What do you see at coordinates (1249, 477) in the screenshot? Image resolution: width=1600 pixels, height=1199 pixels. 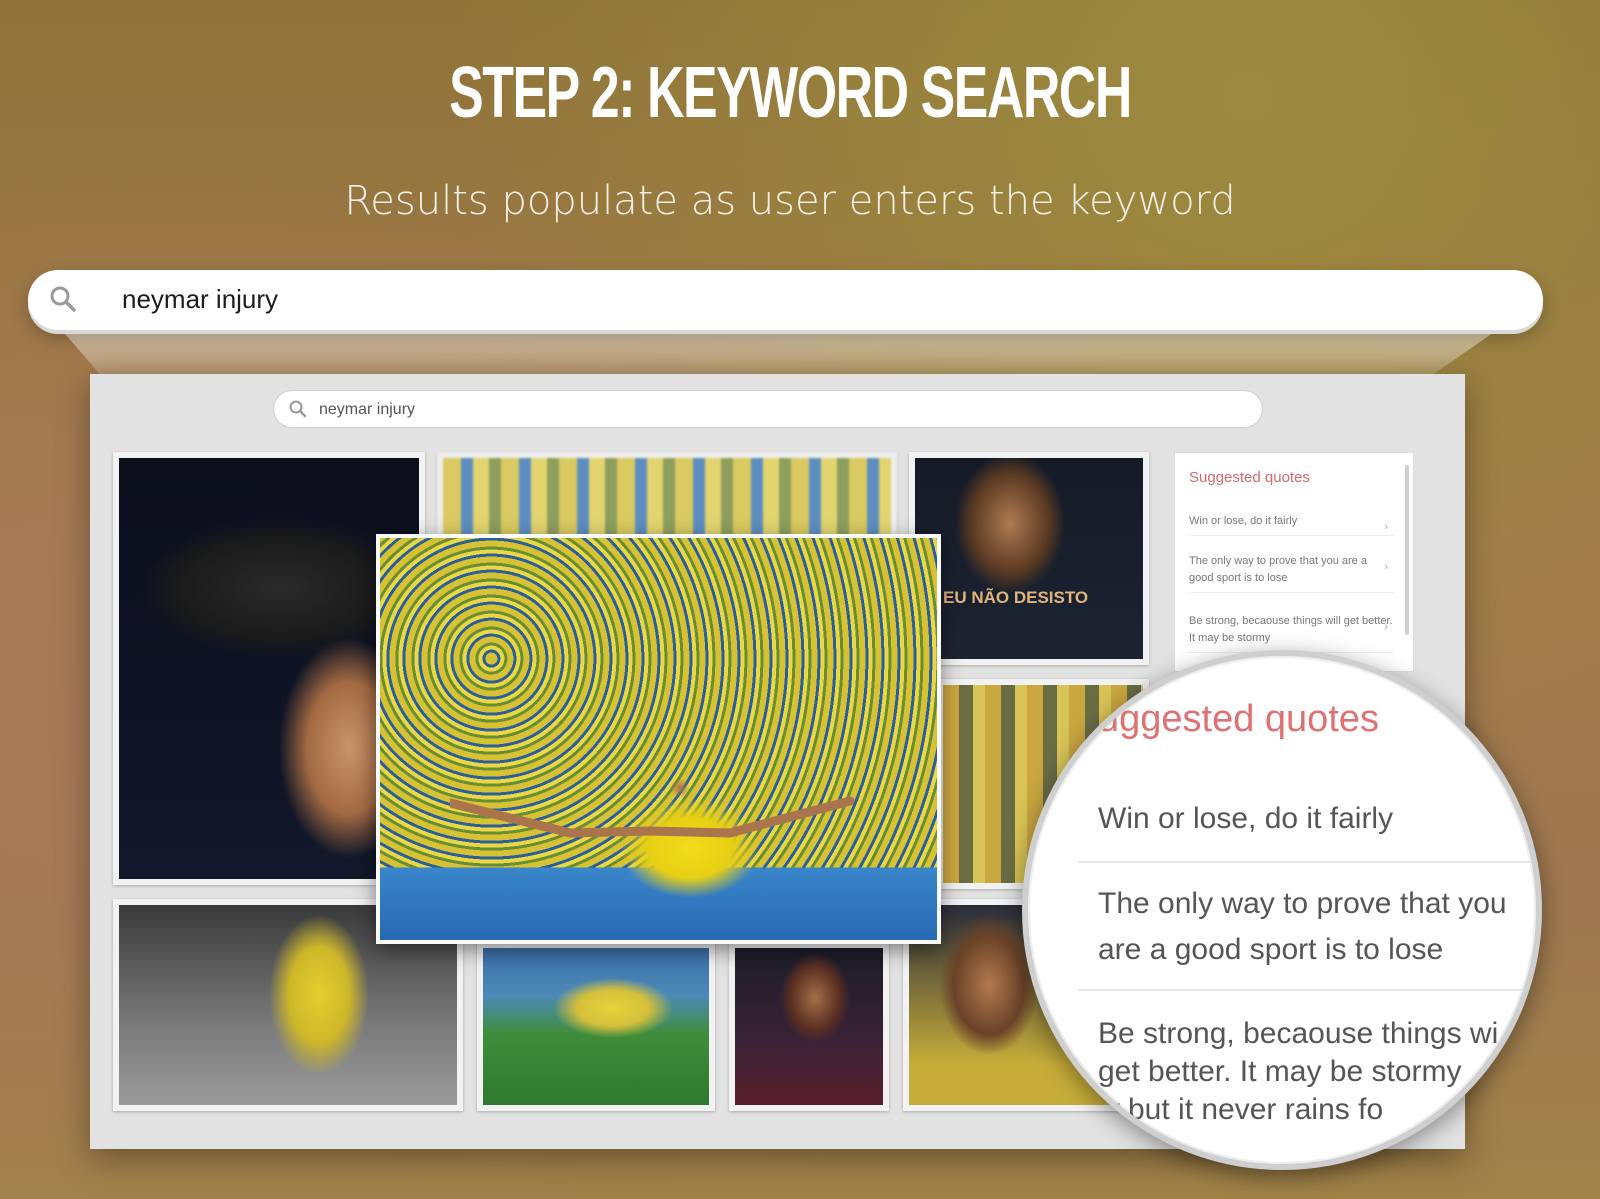 I see `suggested-quotes-heading: Suggested quotes` at bounding box center [1249, 477].